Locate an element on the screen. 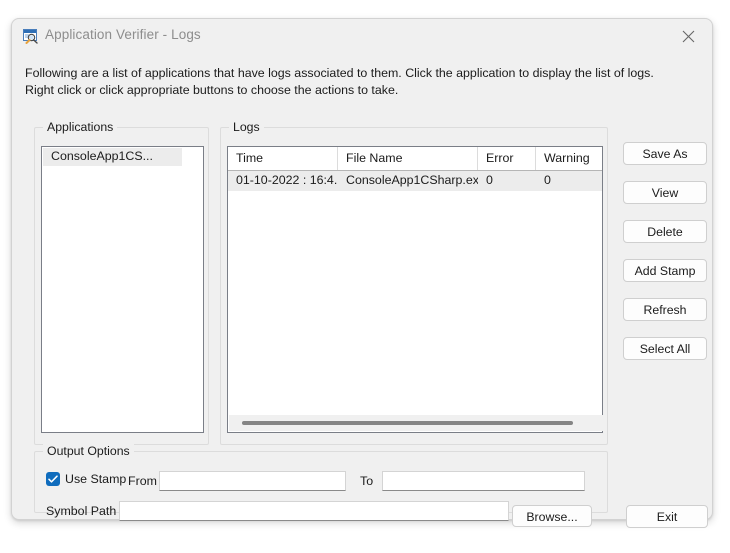 This screenshot has height=553, width=730. symbol-path-label: Symbol Path is located at coordinates (81, 511).